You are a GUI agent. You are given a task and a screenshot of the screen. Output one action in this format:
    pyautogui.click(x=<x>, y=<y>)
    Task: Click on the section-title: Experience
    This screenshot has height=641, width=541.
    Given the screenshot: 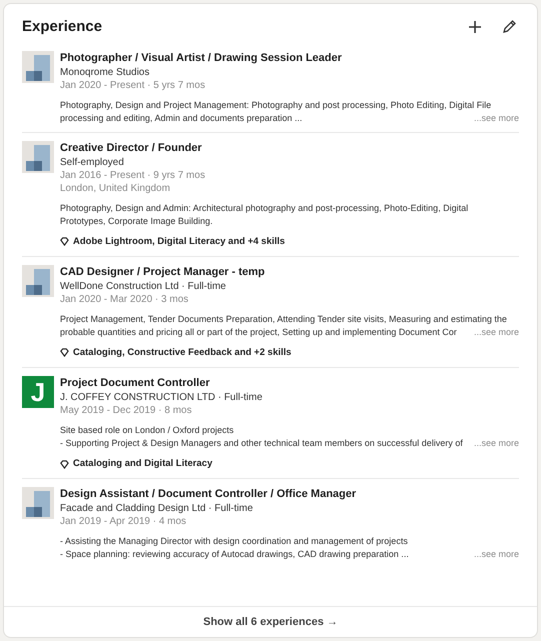 What is the action you would take?
    pyautogui.click(x=62, y=27)
    